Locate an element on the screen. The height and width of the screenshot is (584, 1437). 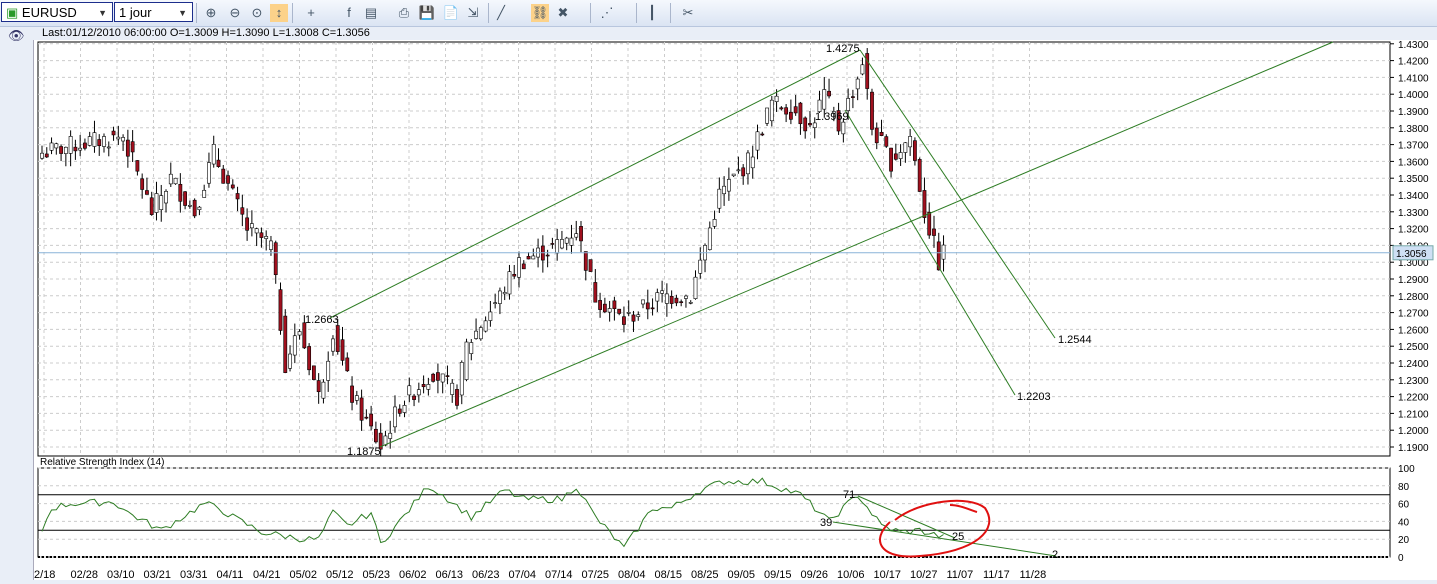
price-tick-label: 1.2400 is located at coordinates (1413, 364).